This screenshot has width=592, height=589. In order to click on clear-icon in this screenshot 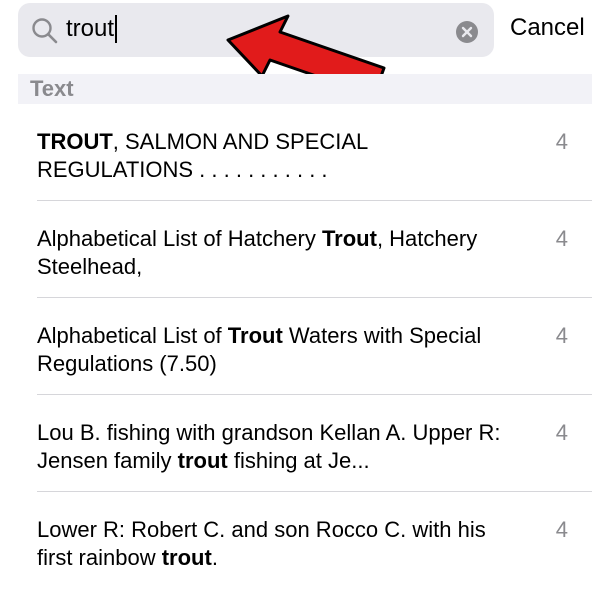, I will do `click(467, 32)`.